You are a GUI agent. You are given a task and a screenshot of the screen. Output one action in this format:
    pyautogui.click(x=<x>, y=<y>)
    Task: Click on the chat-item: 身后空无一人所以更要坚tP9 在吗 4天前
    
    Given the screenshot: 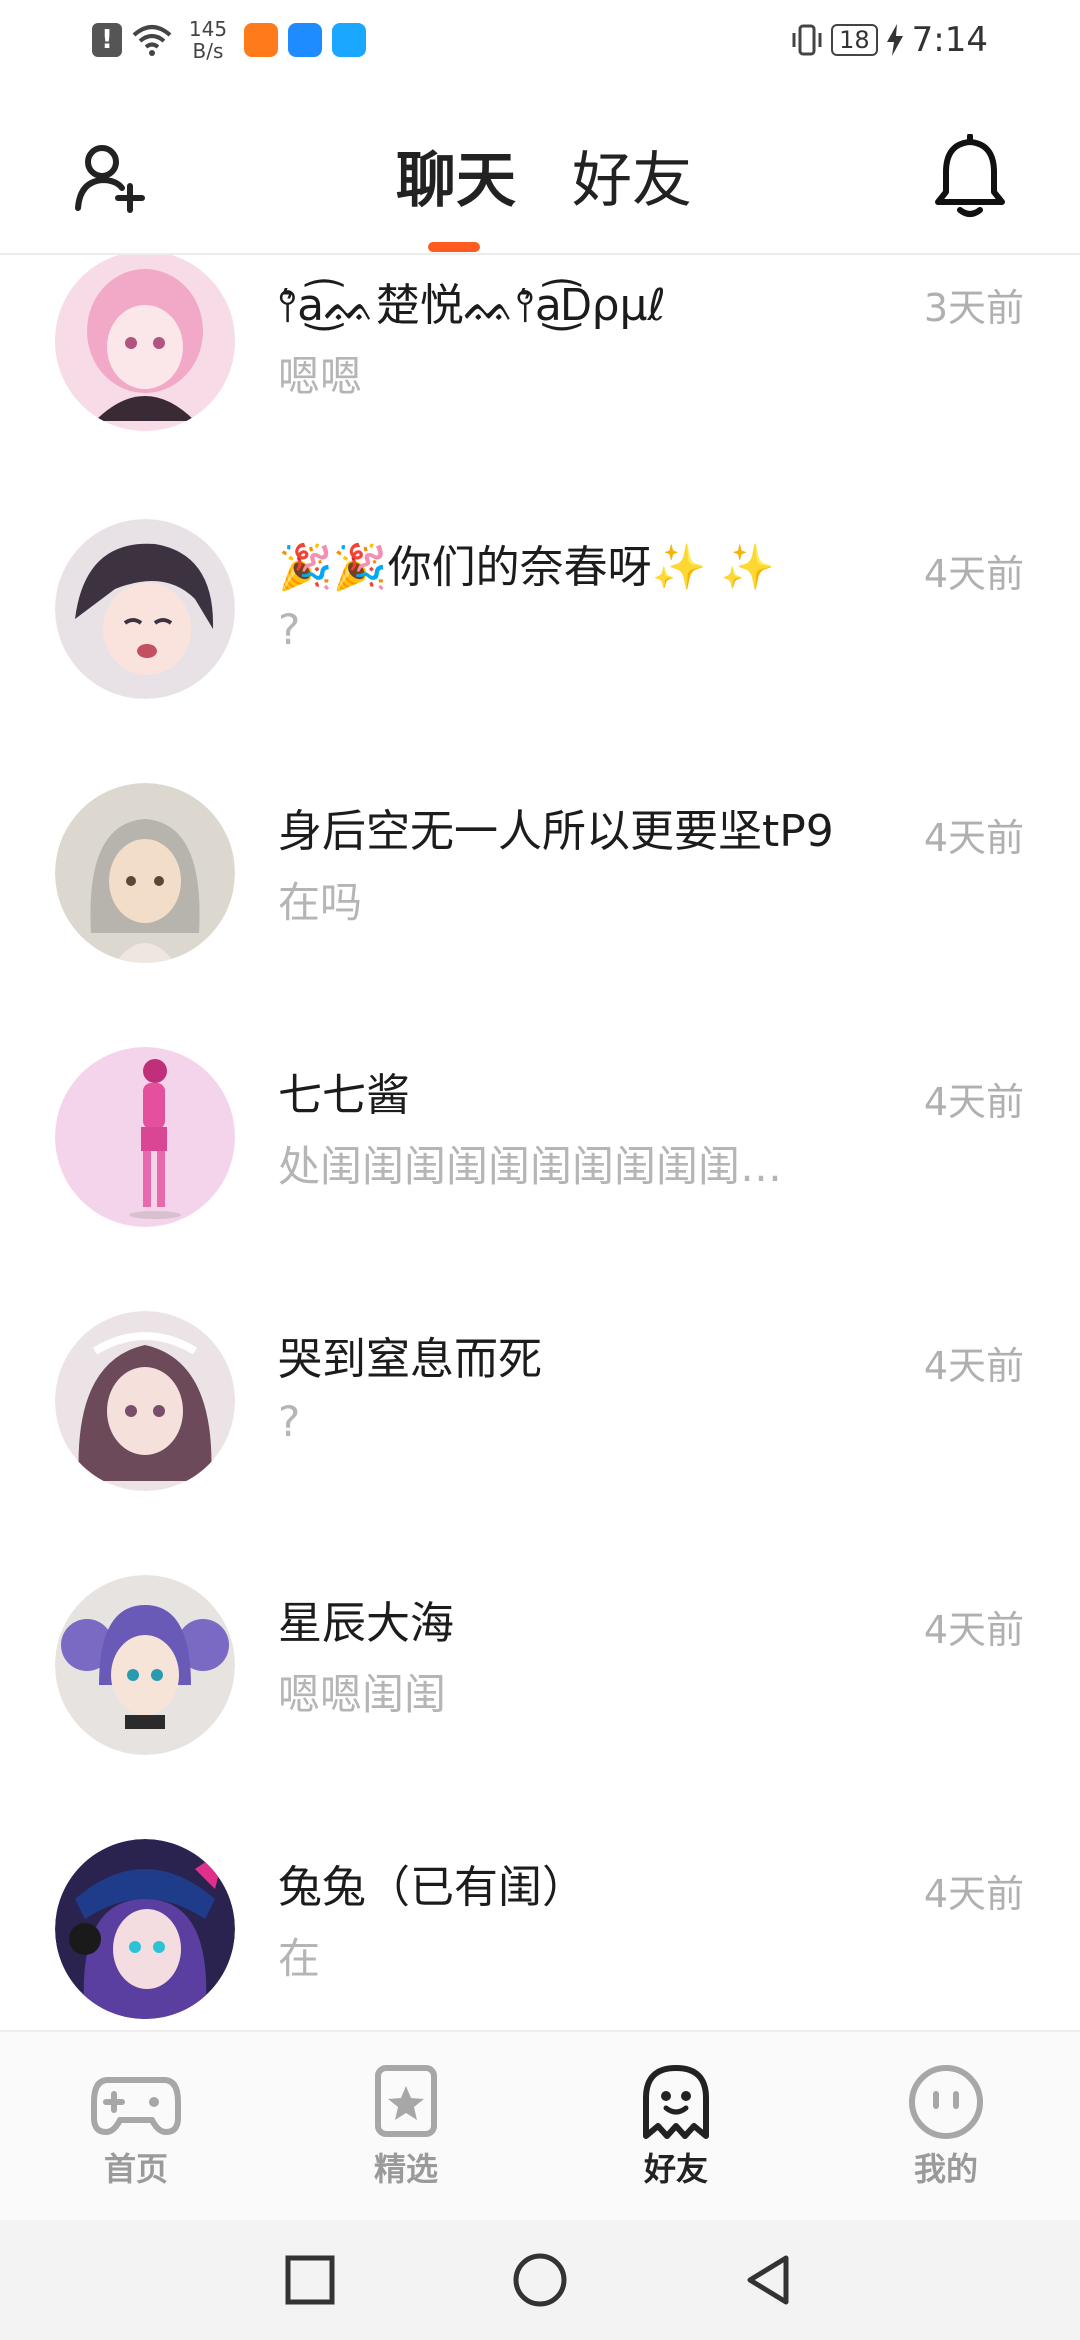 What is the action you would take?
    pyautogui.click(x=540, y=915)
    